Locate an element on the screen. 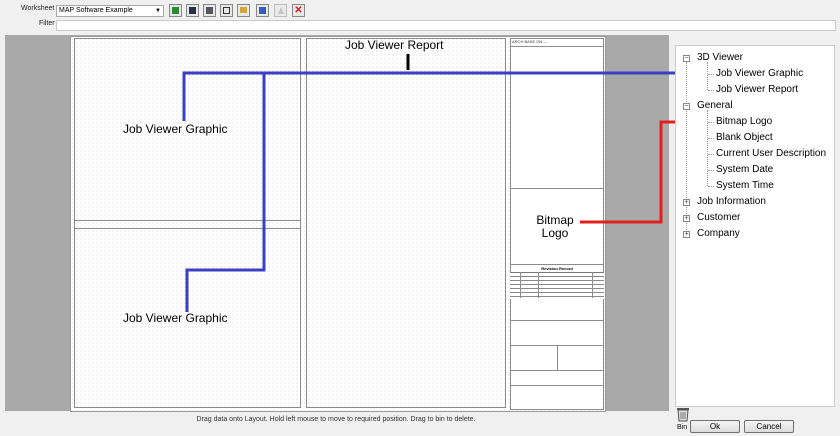 The image size is (840, 436). bin-label: Bin is located at coordinates (682, 427).